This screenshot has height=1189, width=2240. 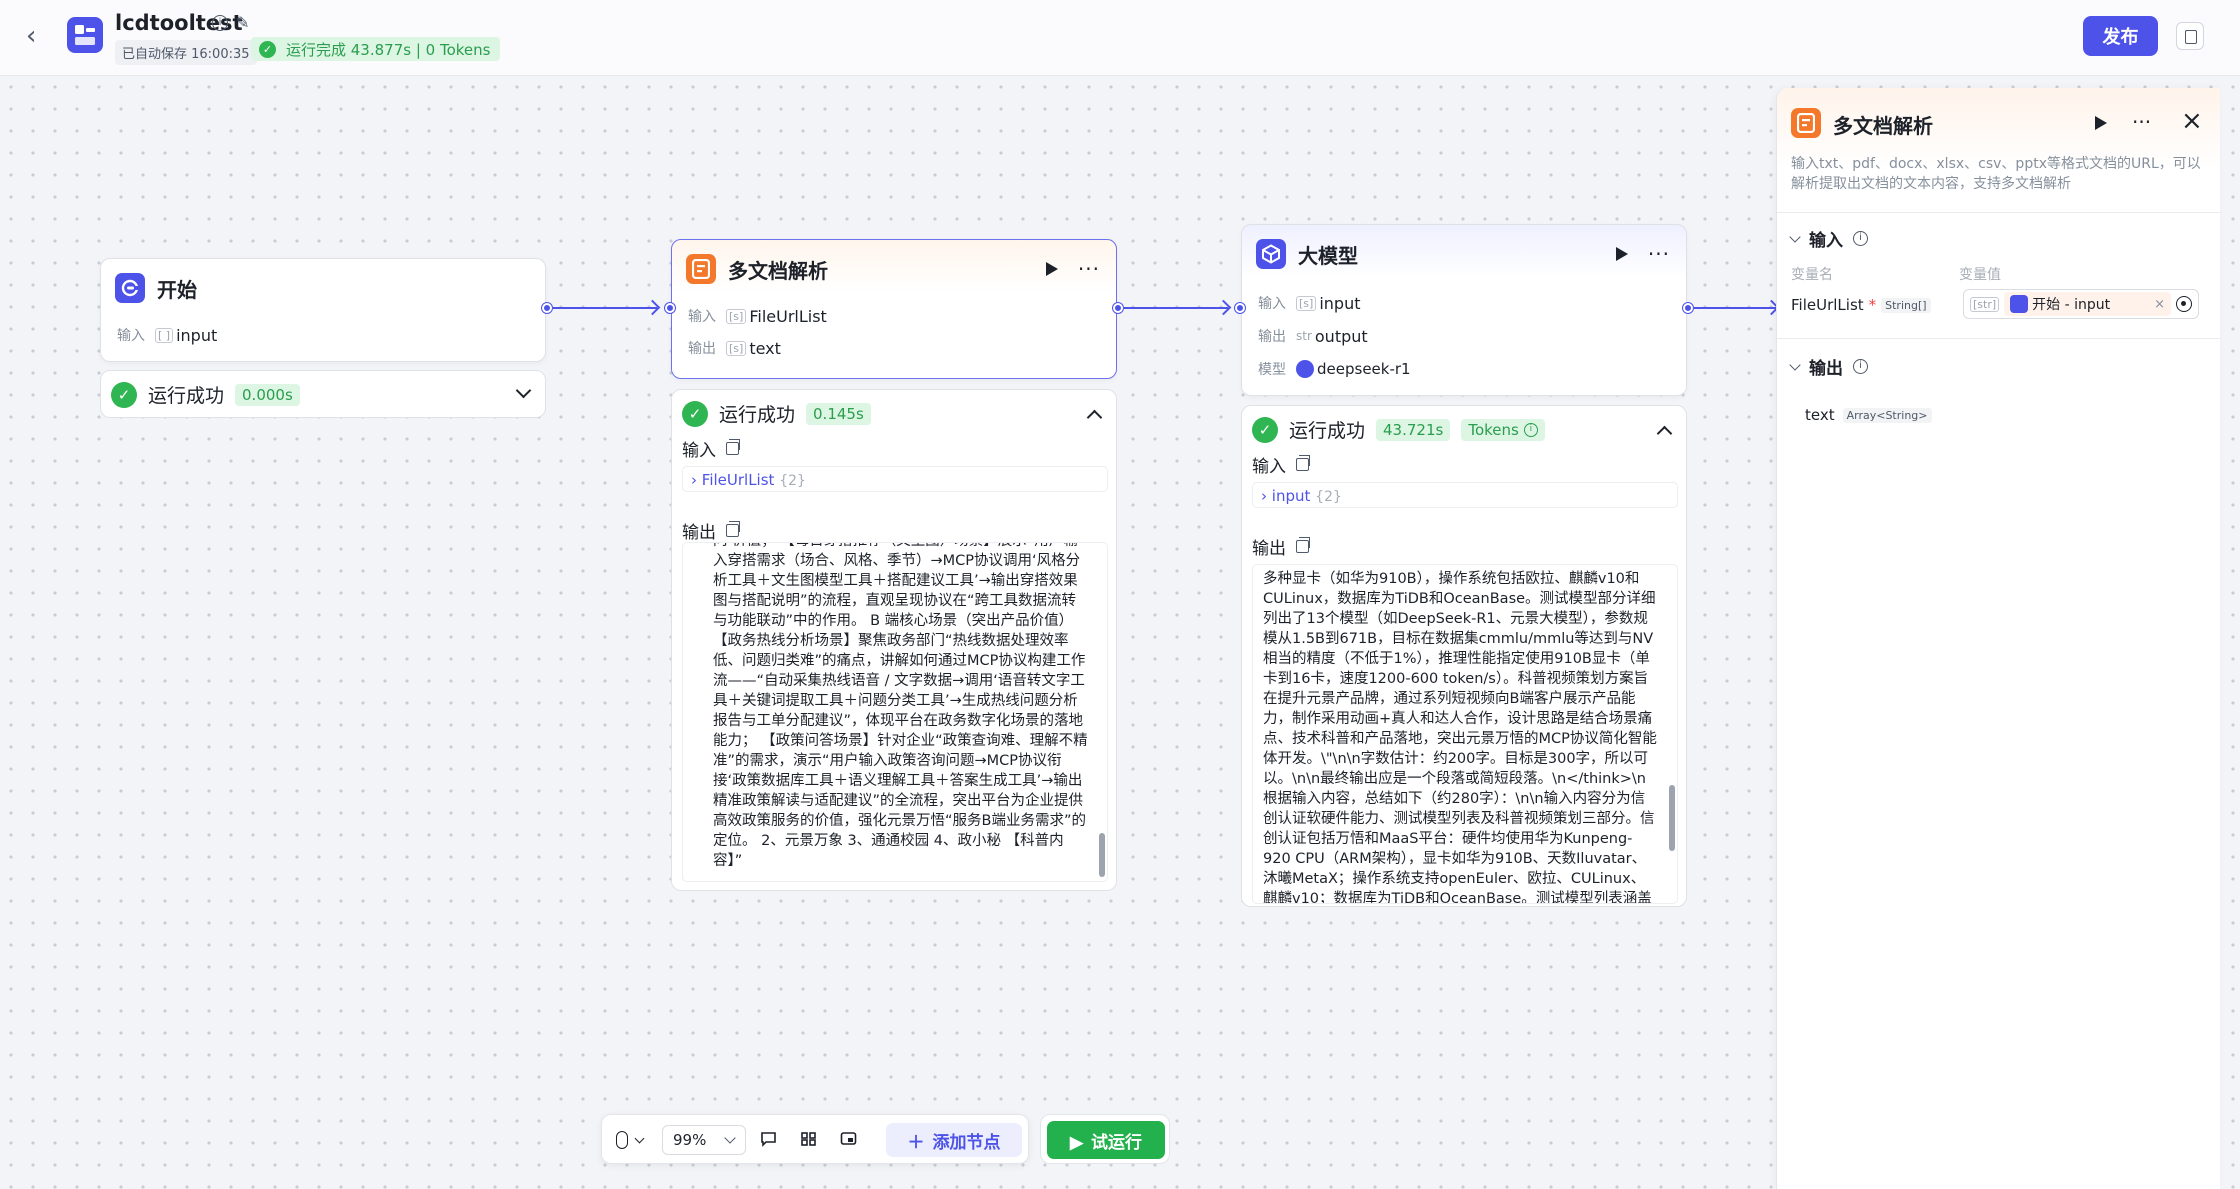 I want to click on output-var-chip: str output, so click(x=1332, y=336).